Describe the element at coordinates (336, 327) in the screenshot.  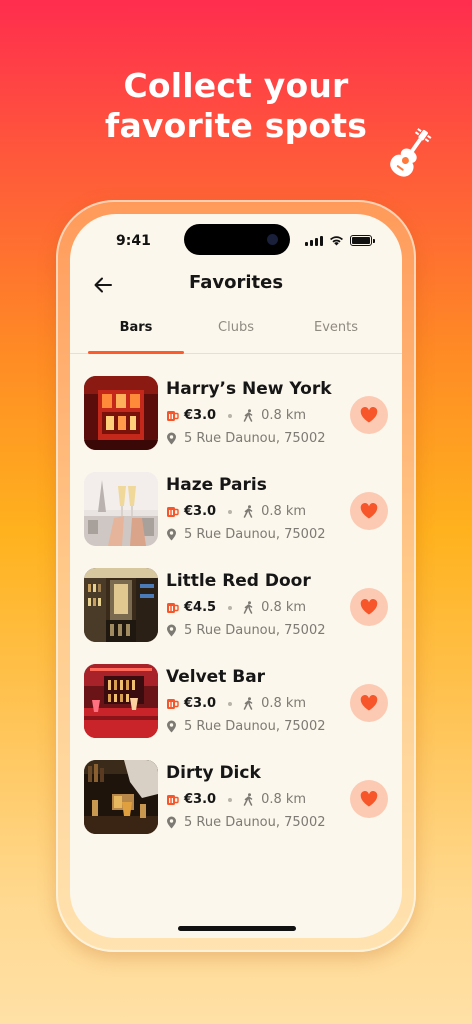
I see `tab-events: Events` at that location.